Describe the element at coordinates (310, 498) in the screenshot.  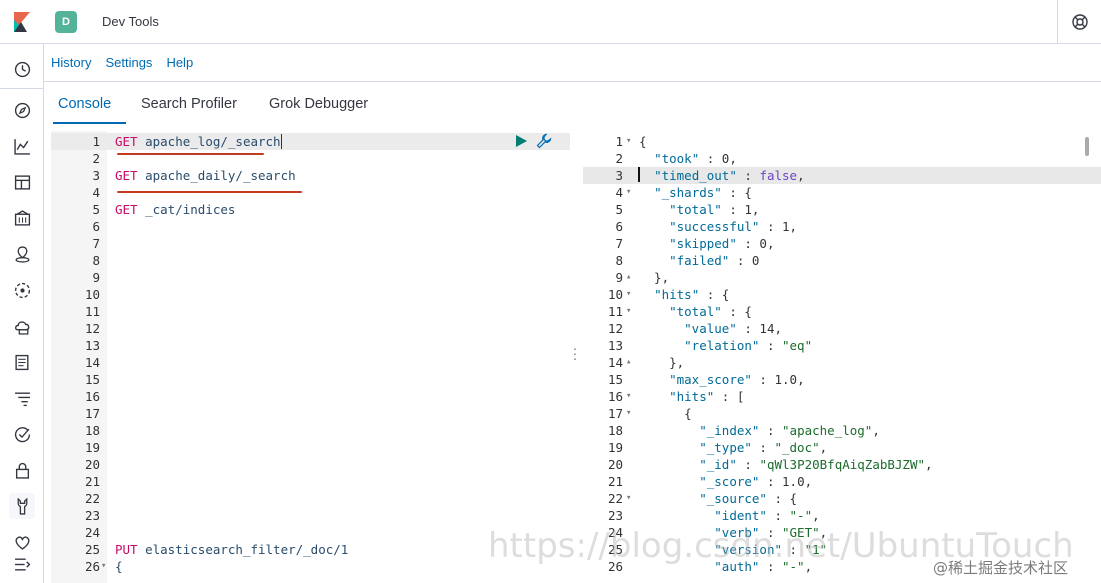
I see `request-line: 22` at that location.